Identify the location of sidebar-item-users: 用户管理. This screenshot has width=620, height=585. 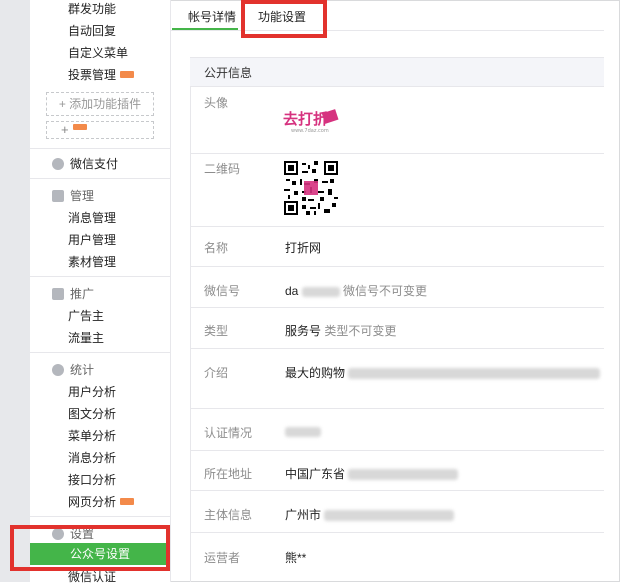
(92, 239).